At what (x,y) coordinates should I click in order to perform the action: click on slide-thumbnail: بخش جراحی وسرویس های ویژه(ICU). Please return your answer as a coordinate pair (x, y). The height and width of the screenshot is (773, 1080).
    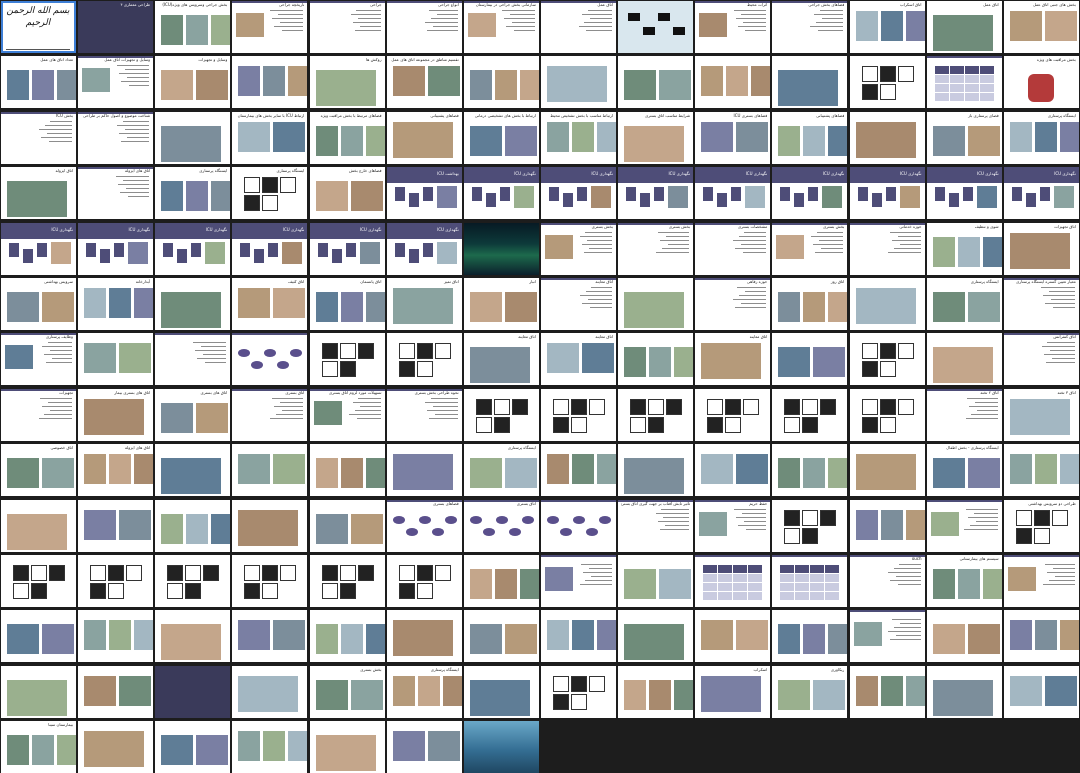
    Looking at the image, I should click on (193, 27).